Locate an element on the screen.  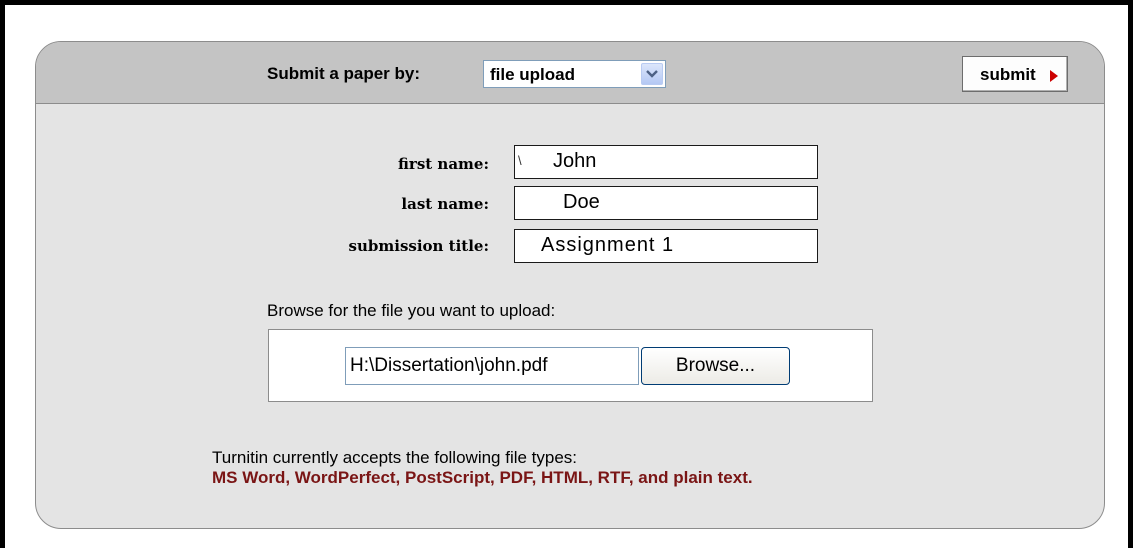
chevron-down-icon is located at coordinates (652, 74).